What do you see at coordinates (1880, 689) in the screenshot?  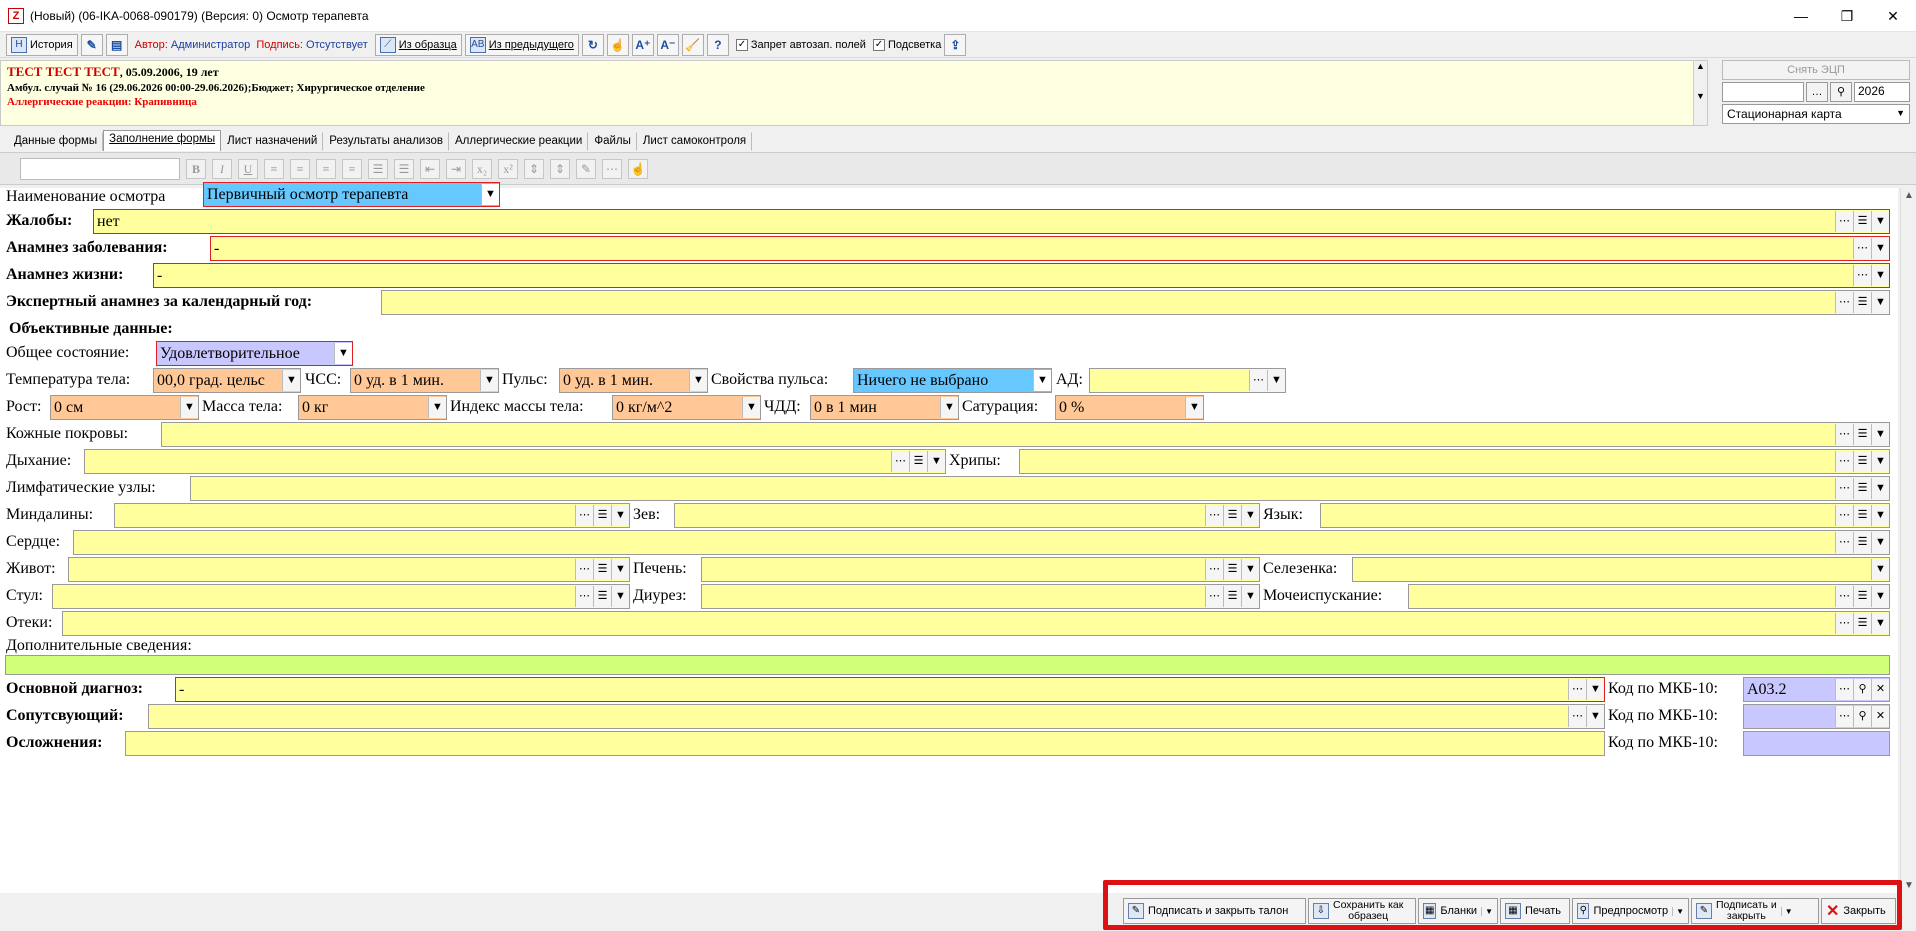 I see `clear-x-icon: ✕` at bounding box center [1880, 689].